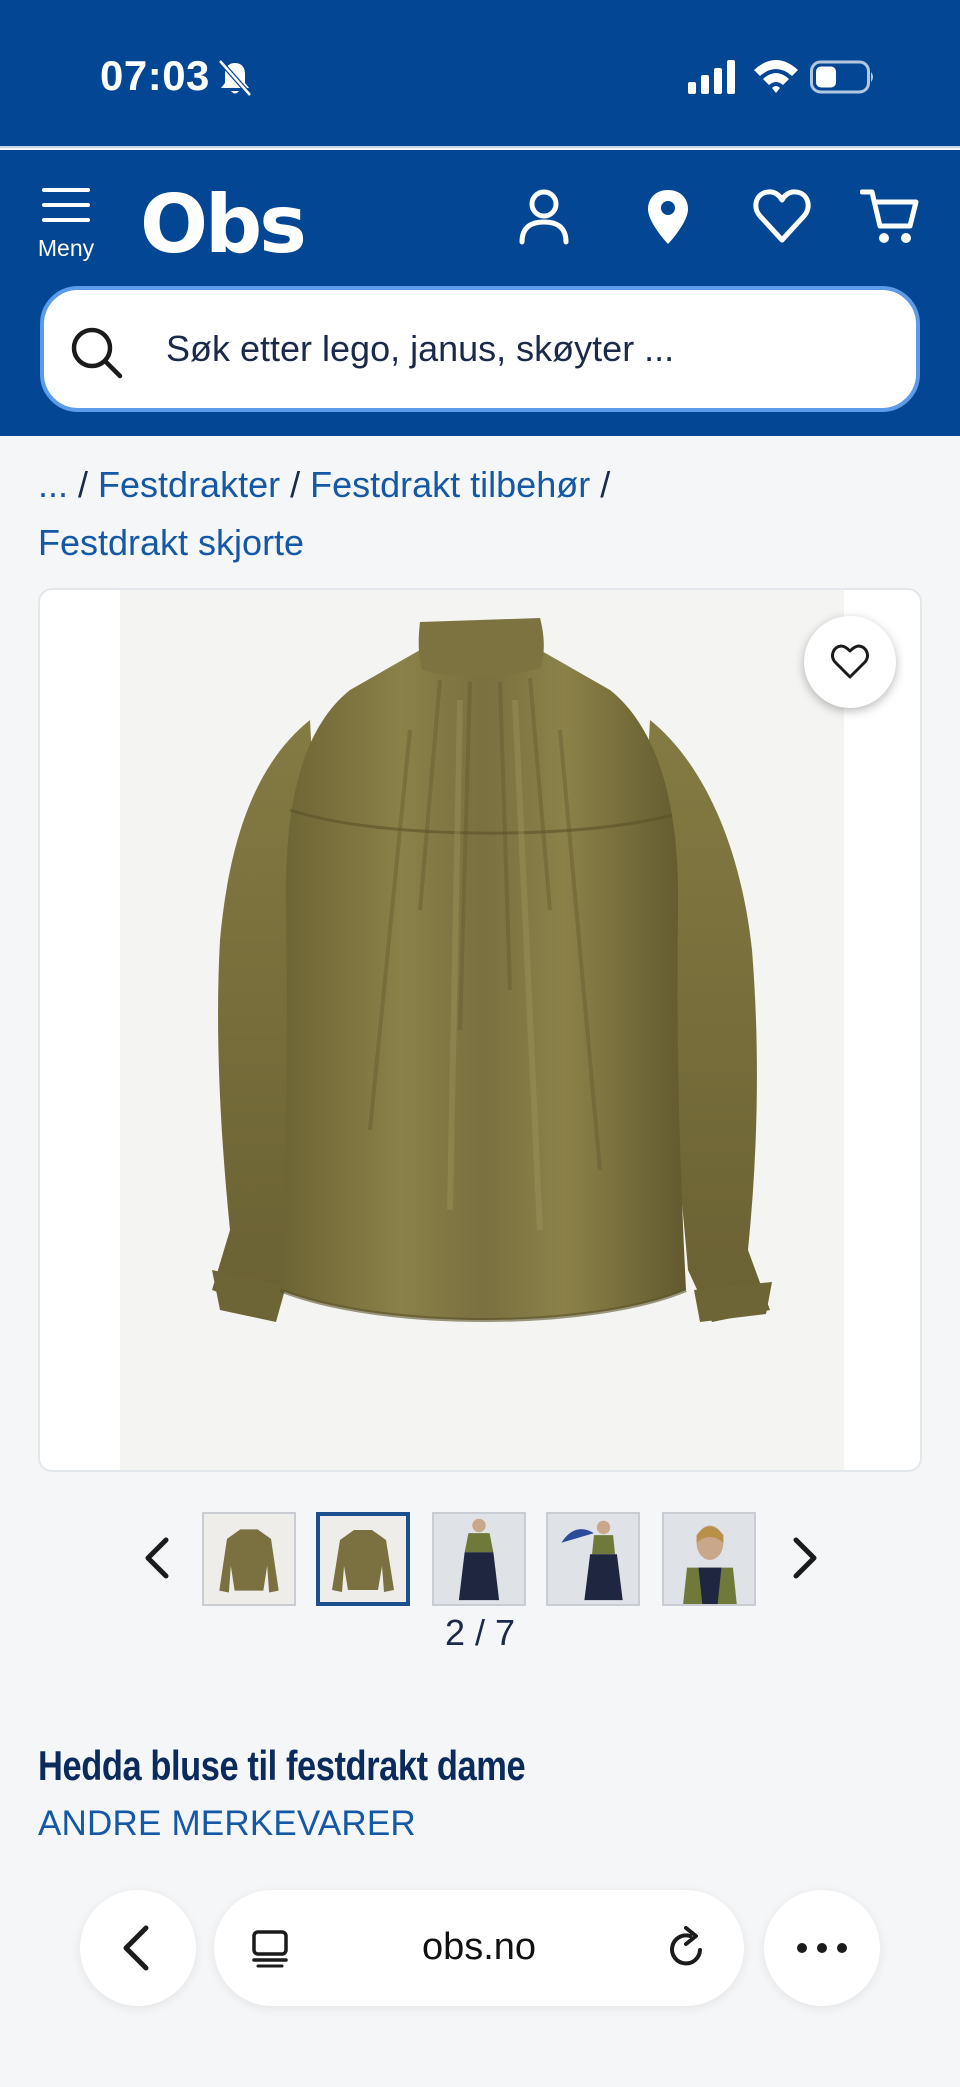 This screenshot has height=2087, width=960. Describe the element at coordinates (890, 217) in the screenshot. I see `cart-icon` at that location.